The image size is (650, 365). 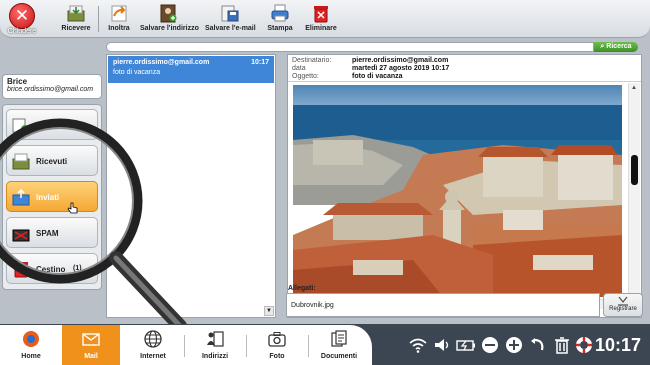 I want to click on recipient-label: Destinatario:, so click(x=312, y=60).